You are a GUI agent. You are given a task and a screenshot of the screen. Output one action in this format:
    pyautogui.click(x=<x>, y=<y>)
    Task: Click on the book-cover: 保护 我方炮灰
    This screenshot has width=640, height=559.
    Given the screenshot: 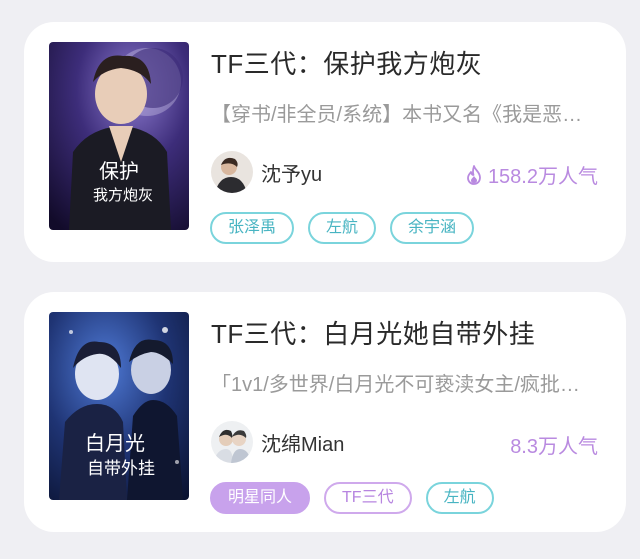 What is the action you would take?
    pyautogui.click(x=119, y=136)
    